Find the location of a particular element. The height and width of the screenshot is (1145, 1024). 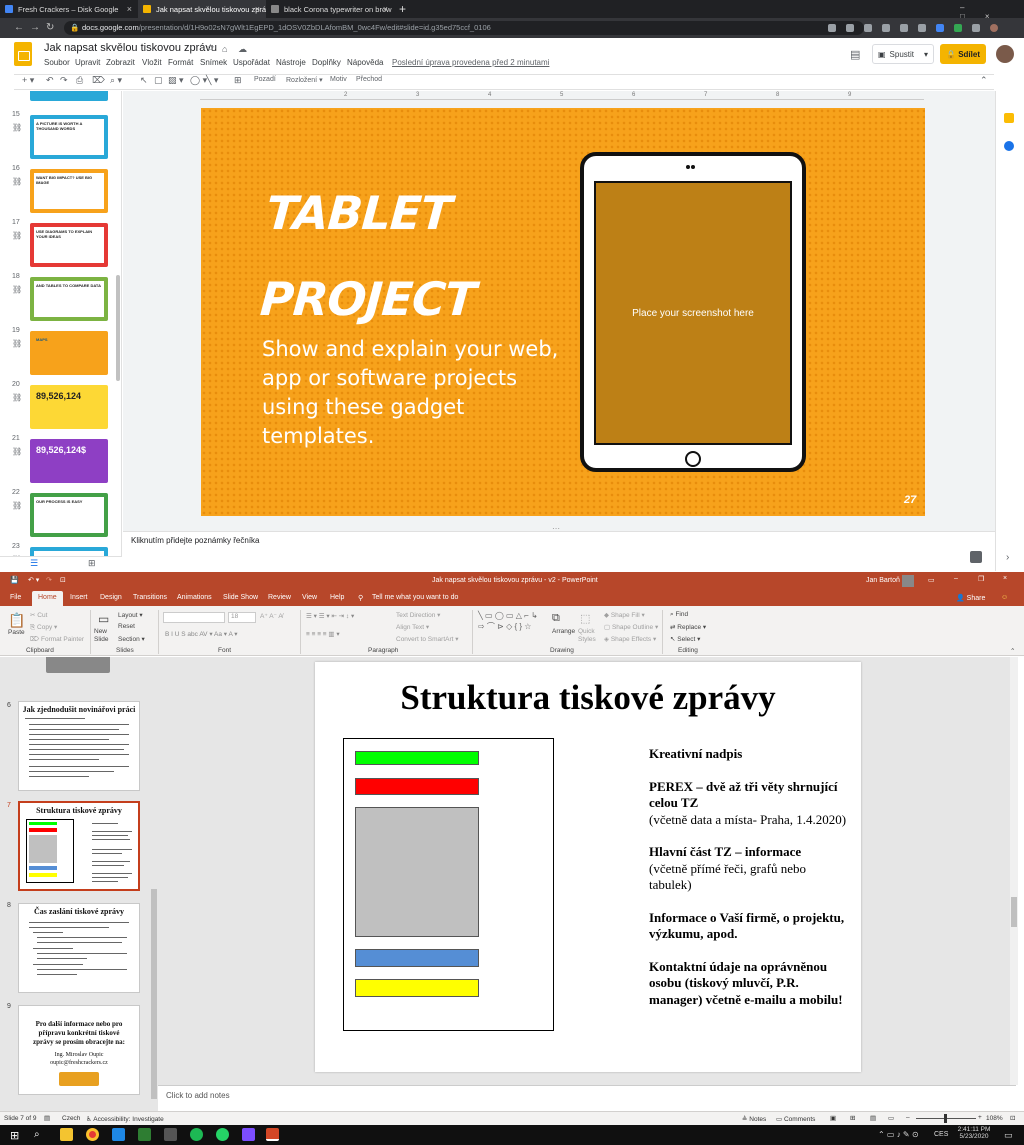

tab-design: Design is located at coordinates (111, 597).